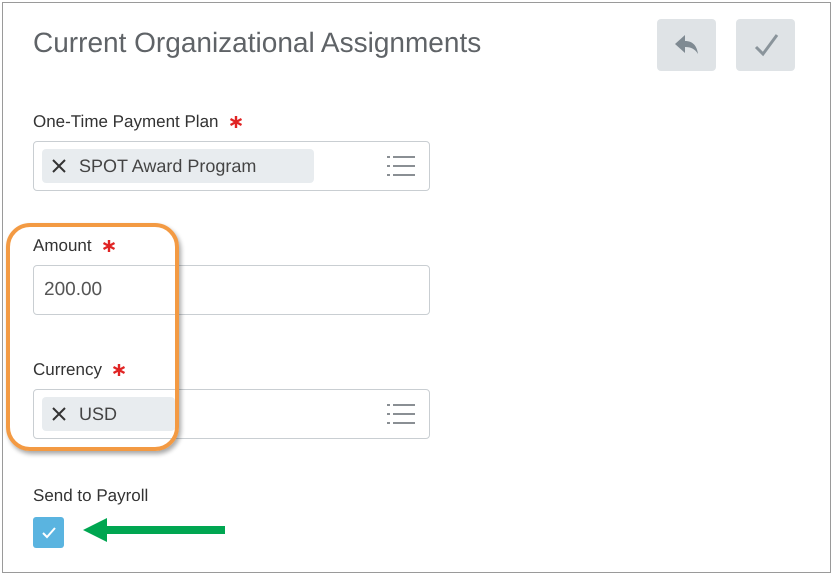 The image size is (833, 576). I want to click on undo-button, so click(686, 45).